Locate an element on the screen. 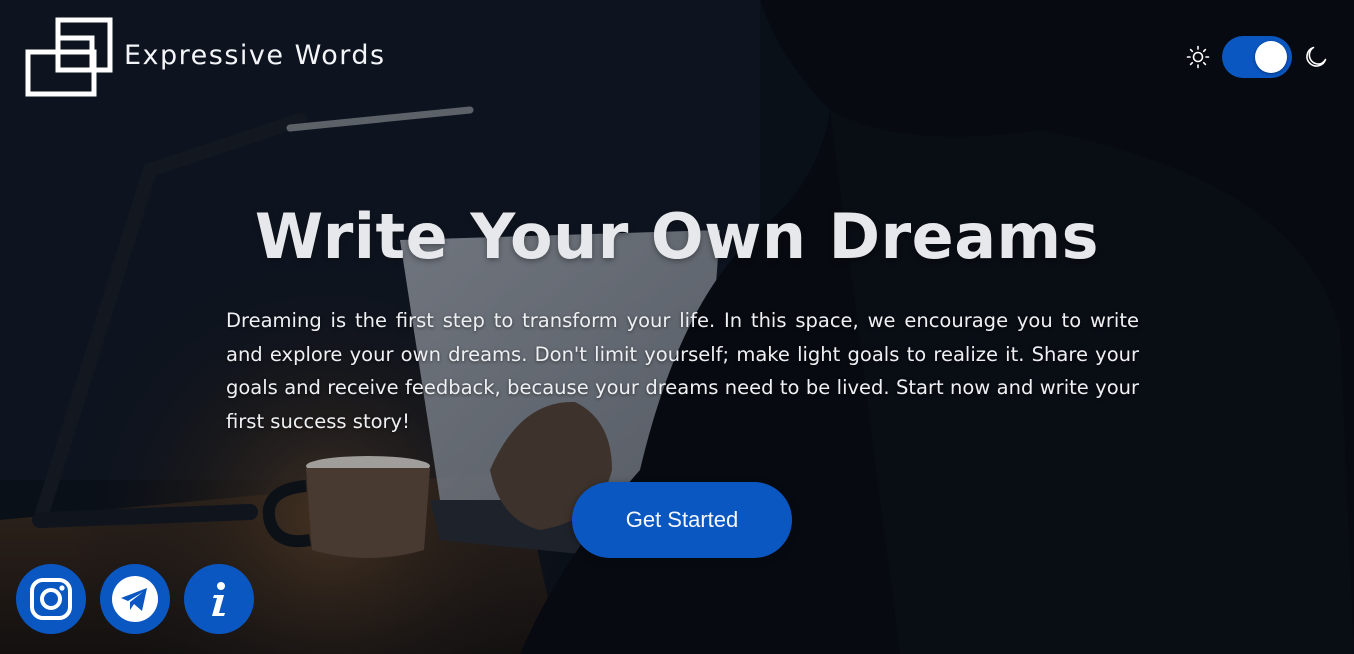 This screenshot has height=654, width=1354. instagram-button is located at coordinates (51, 599).